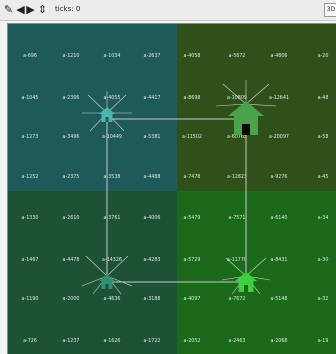 This screenshot has height=354, width=336. What do you see at coordinates (42, 9) in the screenshot?
I see `up-down-arrow-icon: ⇕` at bounding box center [42, 9].